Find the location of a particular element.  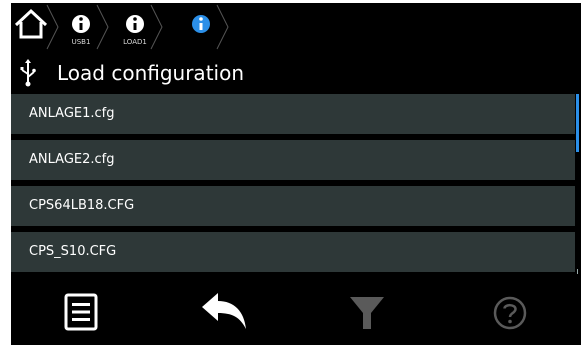

breadcrumb: USB1 LOAD1 is located at coordinates (296, 27).